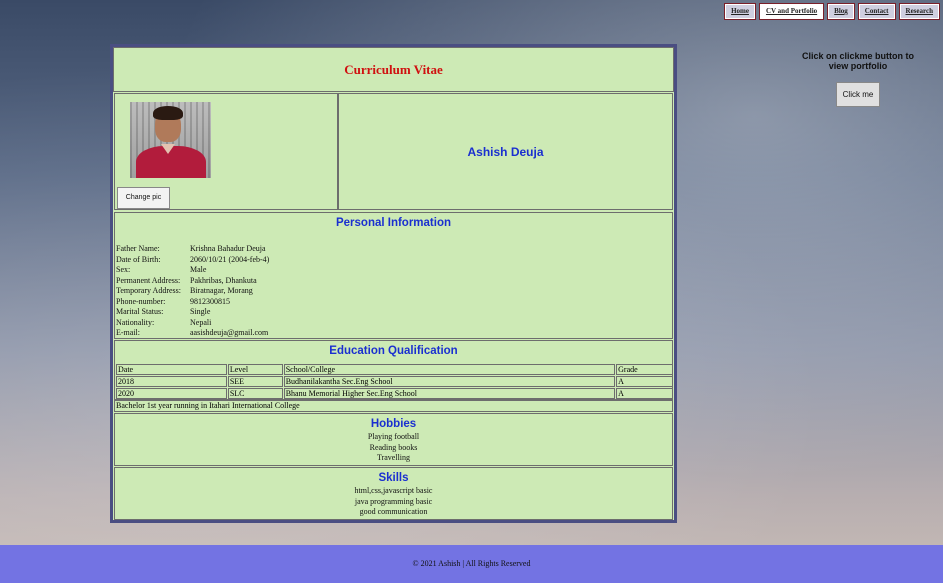 The height and width of the screenshot is (583, 943). I want to click on info-value: Nepali, so click(201, 322).